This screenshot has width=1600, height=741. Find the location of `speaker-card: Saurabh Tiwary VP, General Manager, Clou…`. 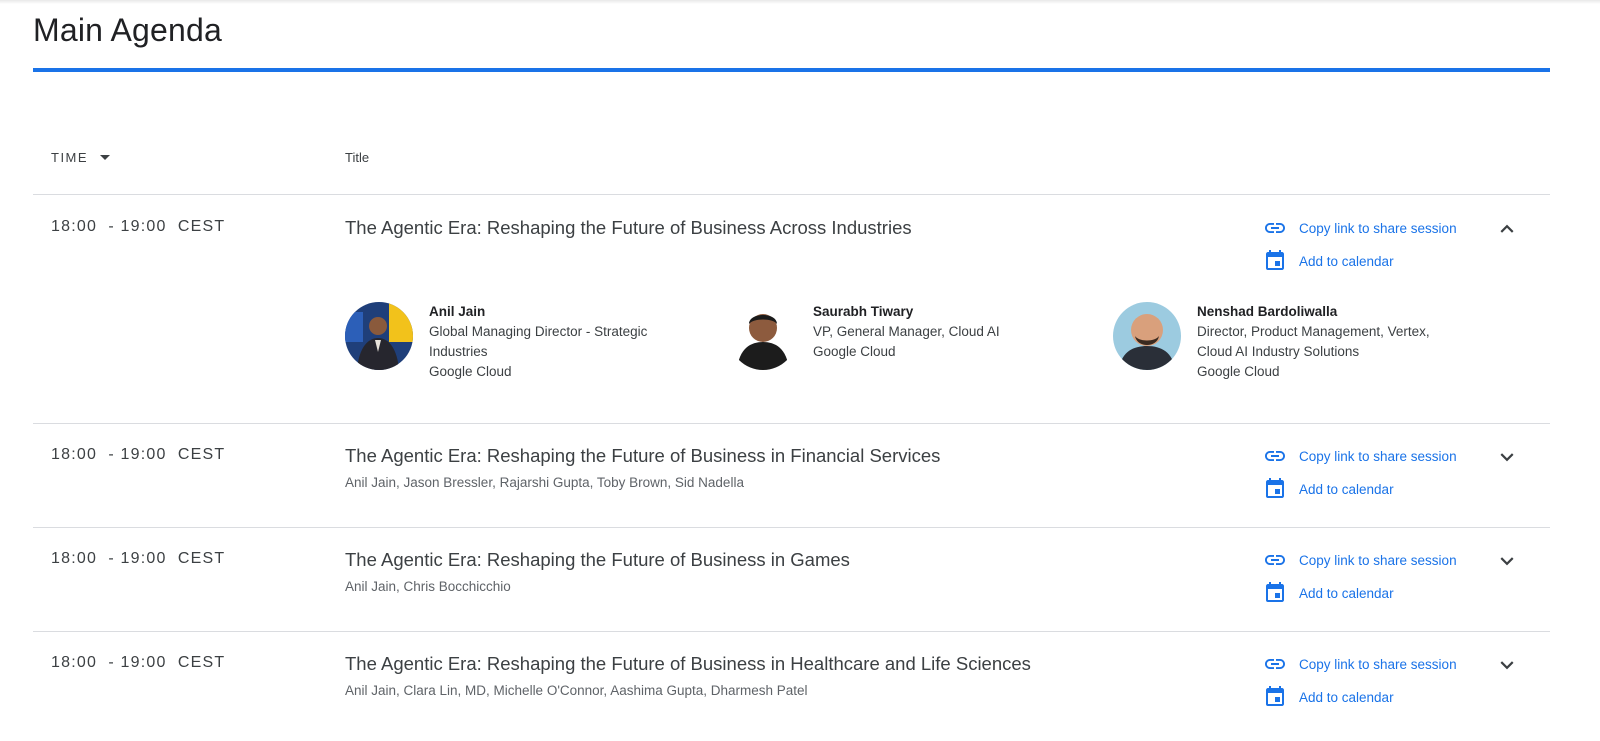

speaker-card: Saurabh Tiwary VP, General Manager, Clou… is located at coordinates (864, 336).